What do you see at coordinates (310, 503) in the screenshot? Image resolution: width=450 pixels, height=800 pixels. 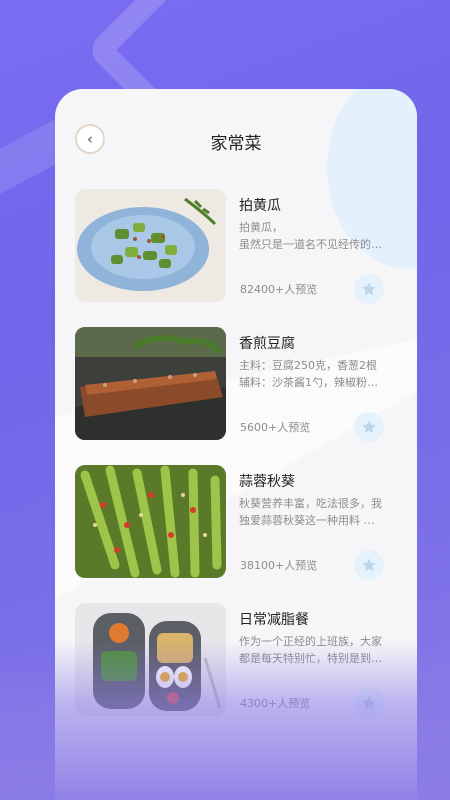 I see `description-line: 秋葵营养丰富，吃法很多，我` at bounding box center [310, 503].